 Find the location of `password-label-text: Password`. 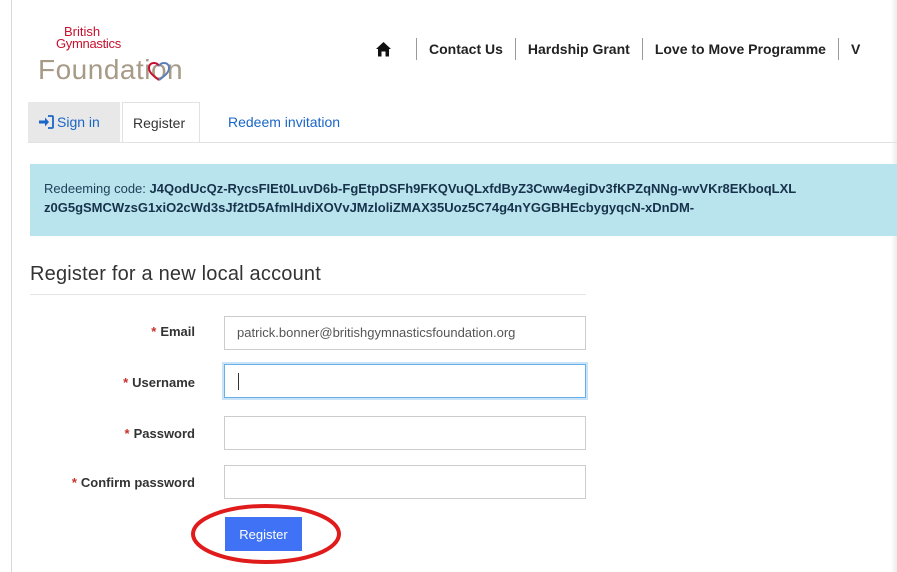

password-label-text: Password is located at coordinates (164, 433).